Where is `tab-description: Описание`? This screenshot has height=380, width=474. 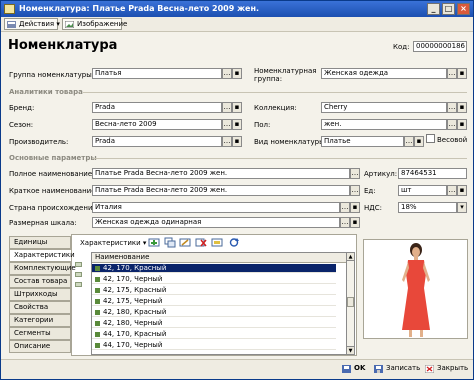 tab-description: Описание is located at coordinates (40, 346).